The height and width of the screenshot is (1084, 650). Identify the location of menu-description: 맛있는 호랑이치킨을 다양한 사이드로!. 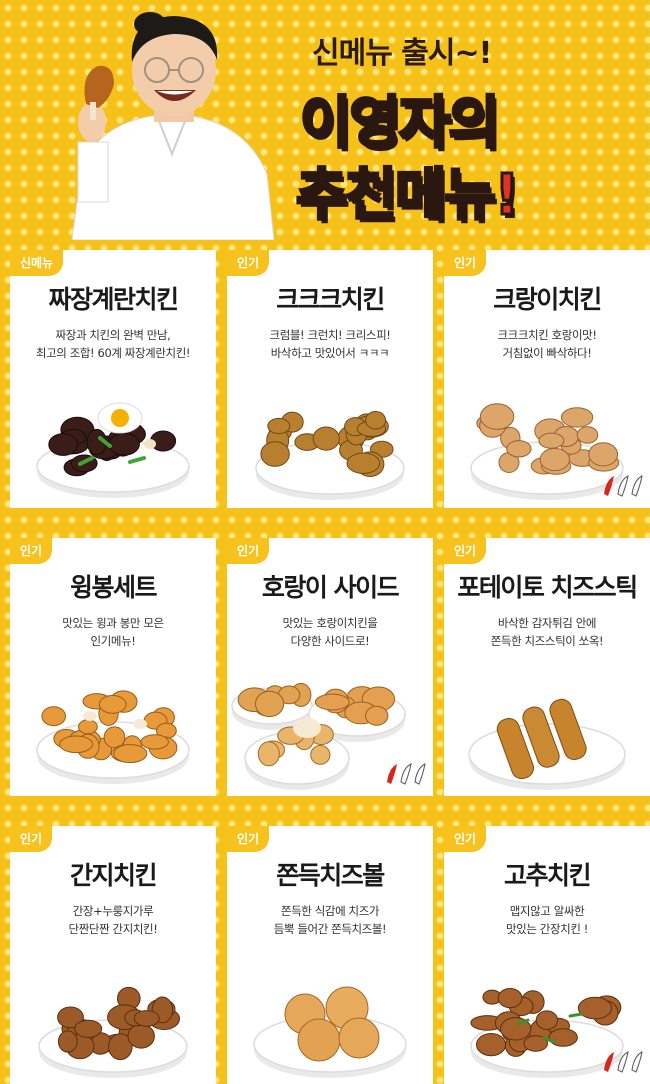
(330, 632).